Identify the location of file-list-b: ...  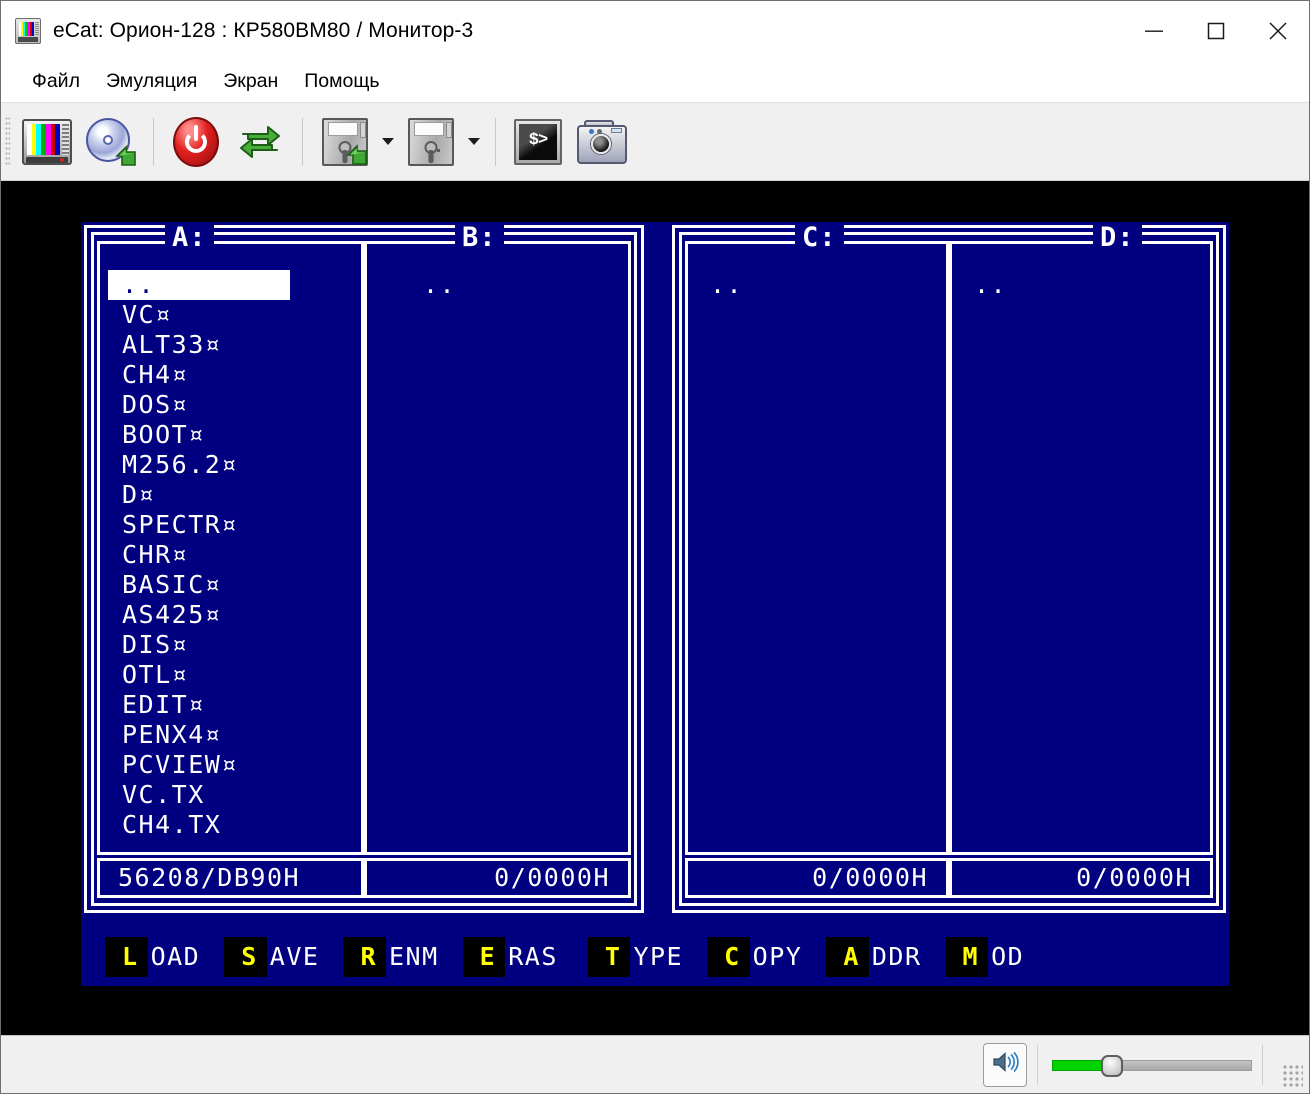
(497, 285).